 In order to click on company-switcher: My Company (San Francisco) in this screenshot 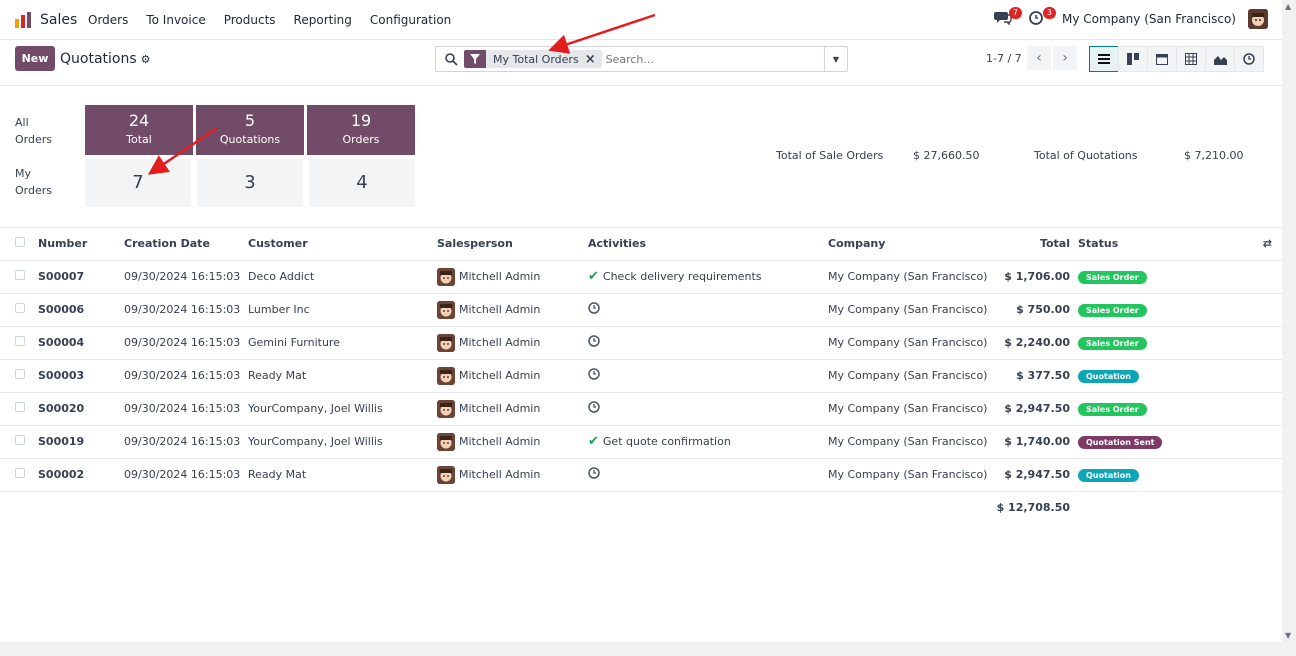, I will do `click(1149, 19)`.